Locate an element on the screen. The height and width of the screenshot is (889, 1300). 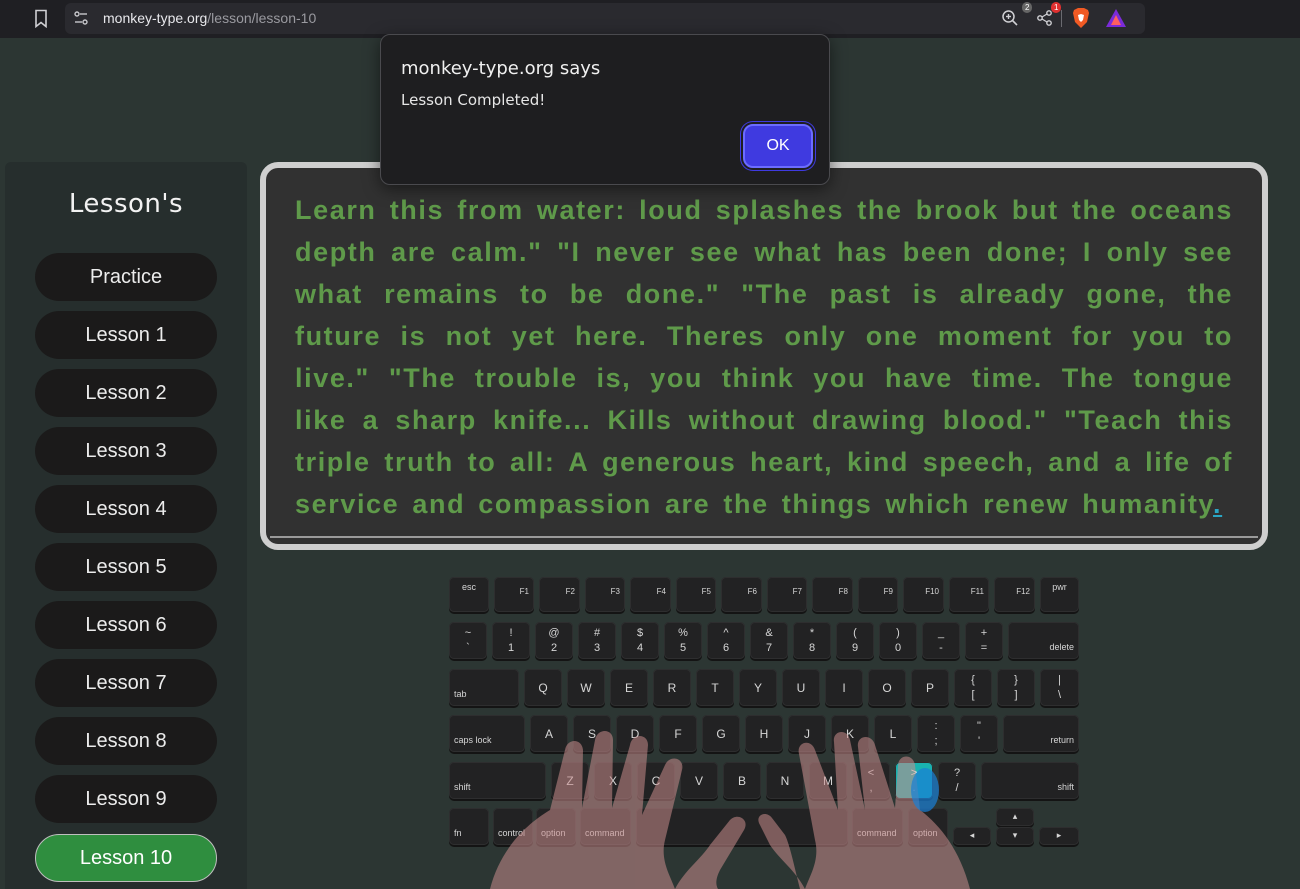
share-icon is located at coordinates (1045, 18).